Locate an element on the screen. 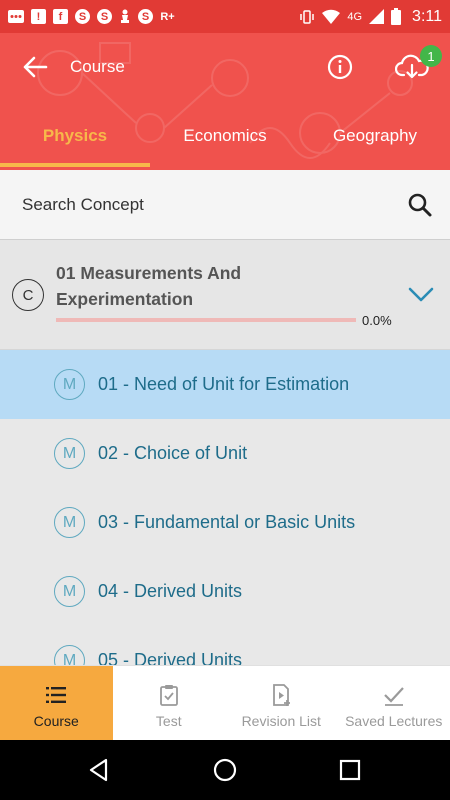  nav-saved-lectures: Saved Lectures is located at coordinates (394, 703).